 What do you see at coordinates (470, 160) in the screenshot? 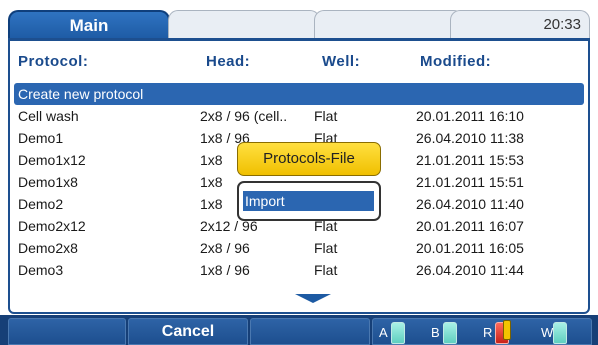
I see `protocol-modified: 21.01.2011 15:53` at bounding box center [470, 160].